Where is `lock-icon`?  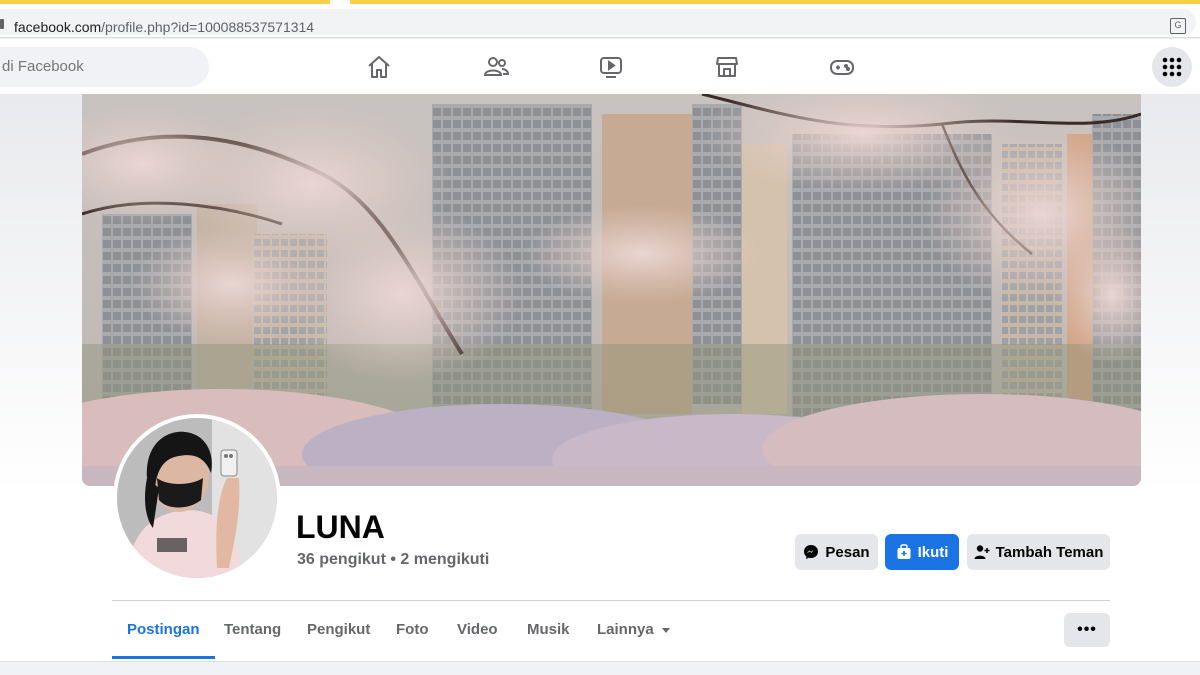
lock-icon is located at coordinates (2, 24).